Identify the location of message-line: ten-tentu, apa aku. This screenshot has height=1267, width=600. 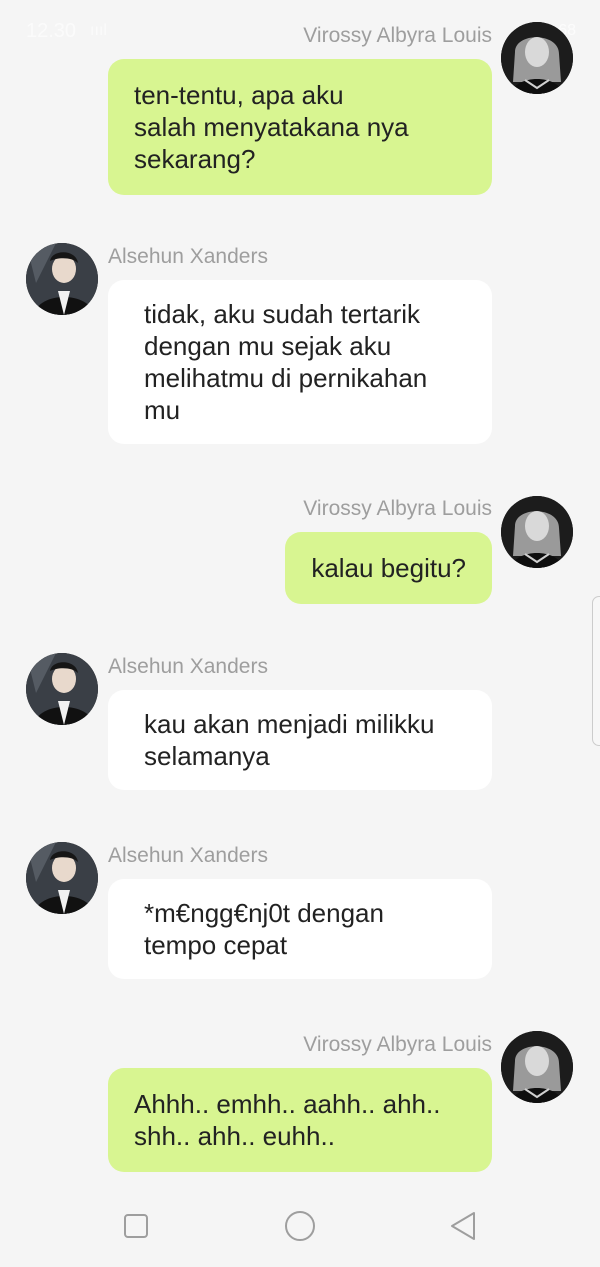
(239, 95).